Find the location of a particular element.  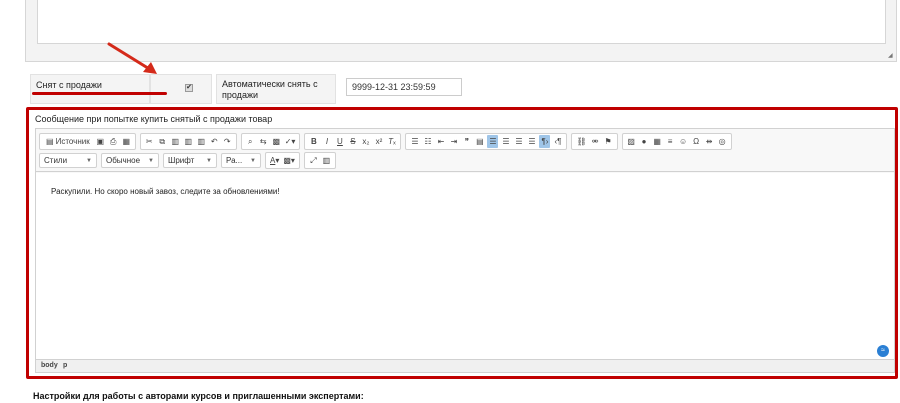

toolbar-group-insert: ▨ ● ▦ ≡ ☺ Ω ⇻ ◎ is located at coordinates (676, 141).